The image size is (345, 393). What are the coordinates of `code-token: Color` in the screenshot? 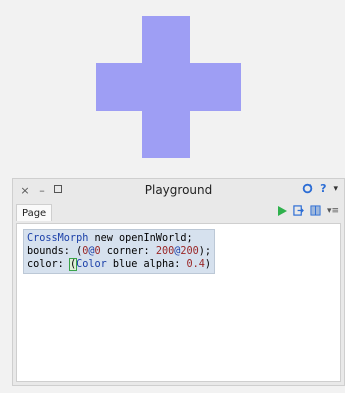 It's located at (91, 264).